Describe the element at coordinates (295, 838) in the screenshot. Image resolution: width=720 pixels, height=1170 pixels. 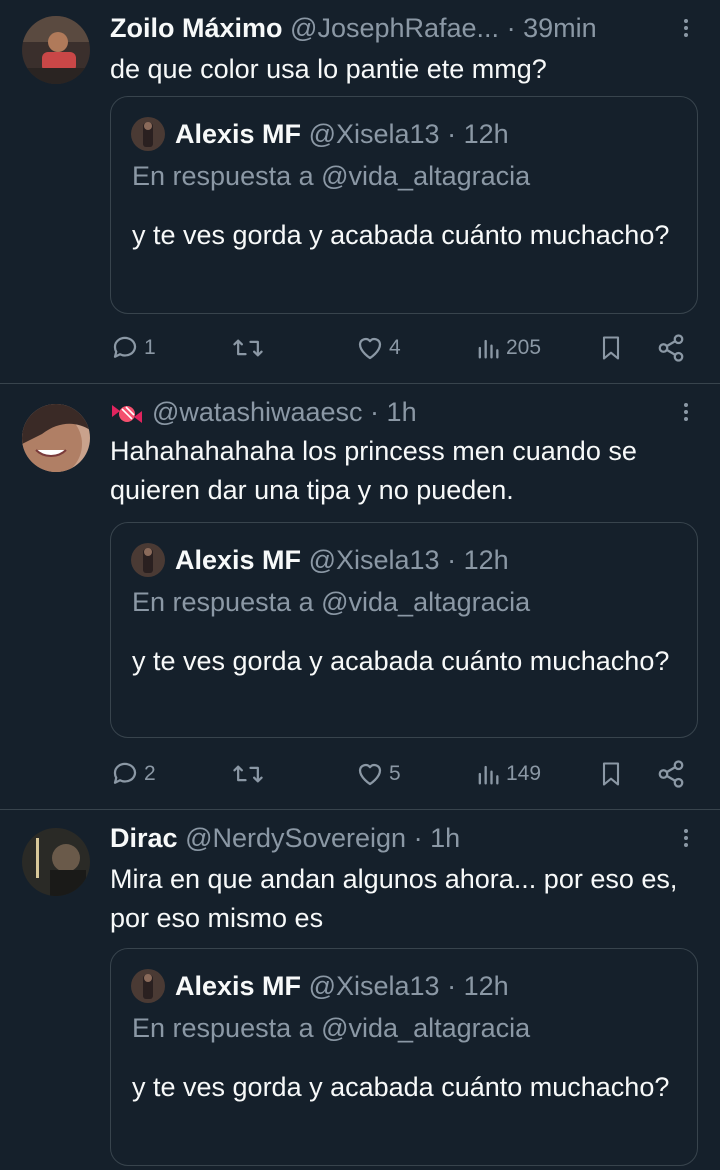
I see `author-handle: @NerdySovereign` at that location.